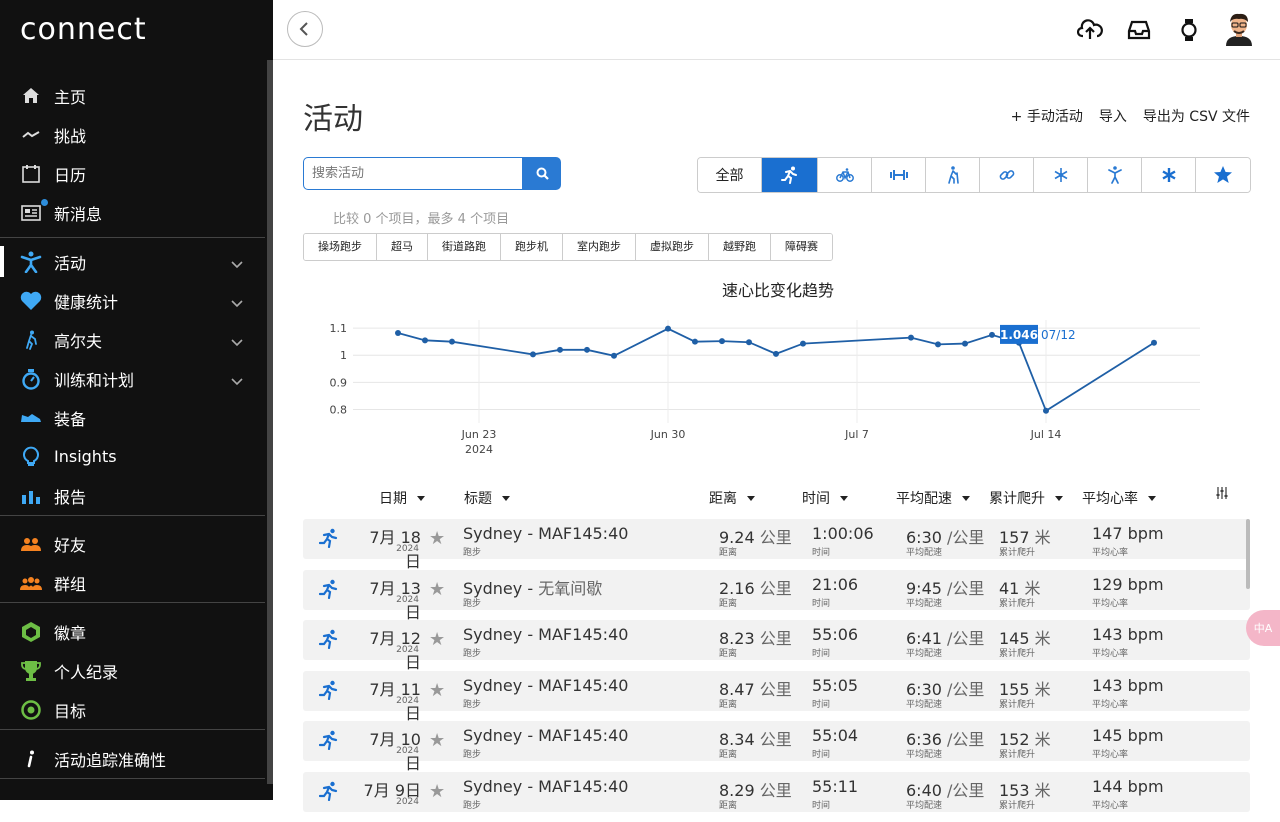 The width and height of the screenshot is (1280, 822). I want to click on subtype-button: 虚拟跑步, so click(672, 247).